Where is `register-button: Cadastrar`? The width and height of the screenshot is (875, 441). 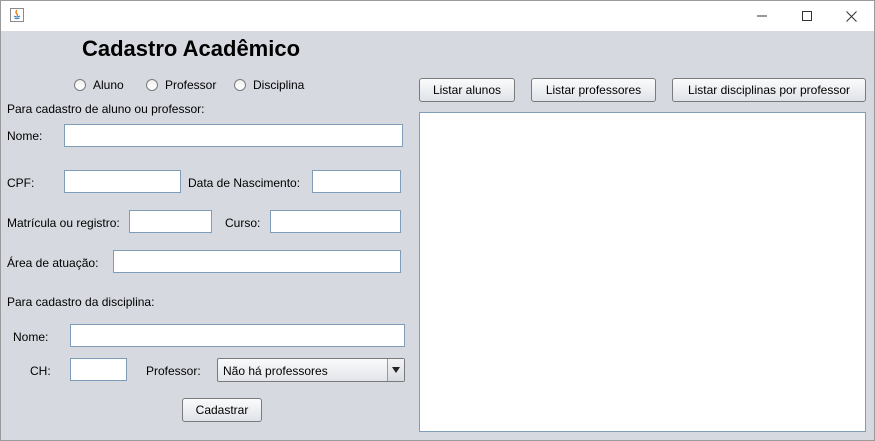
register-button: Cadastrar is located at coordinates (222, 410).